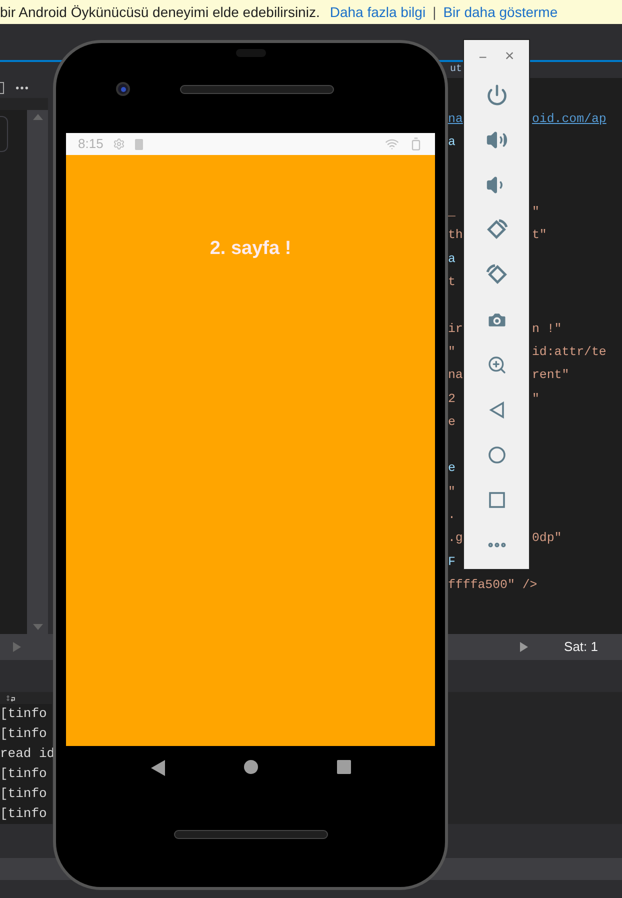 The height and width of the screenshot is (898, 622). I want to click on scrollbar, so click(37, 372).